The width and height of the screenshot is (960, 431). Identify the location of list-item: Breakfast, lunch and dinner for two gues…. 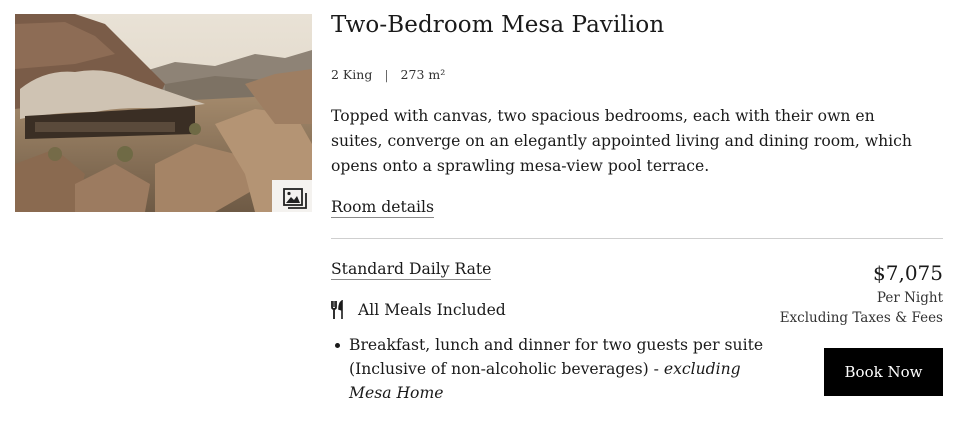
(553, 369).